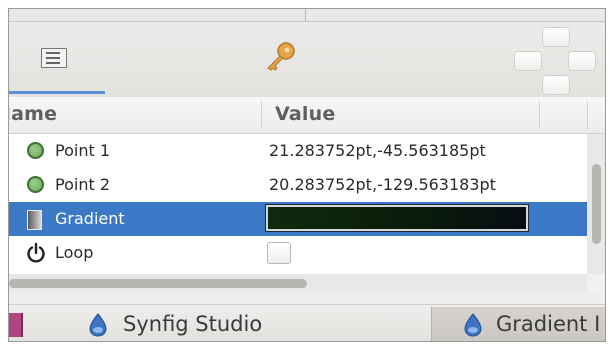 Image resolution: width=610 pixels, height=344 pixels. I want to click on key-icon, so click(280, 59).